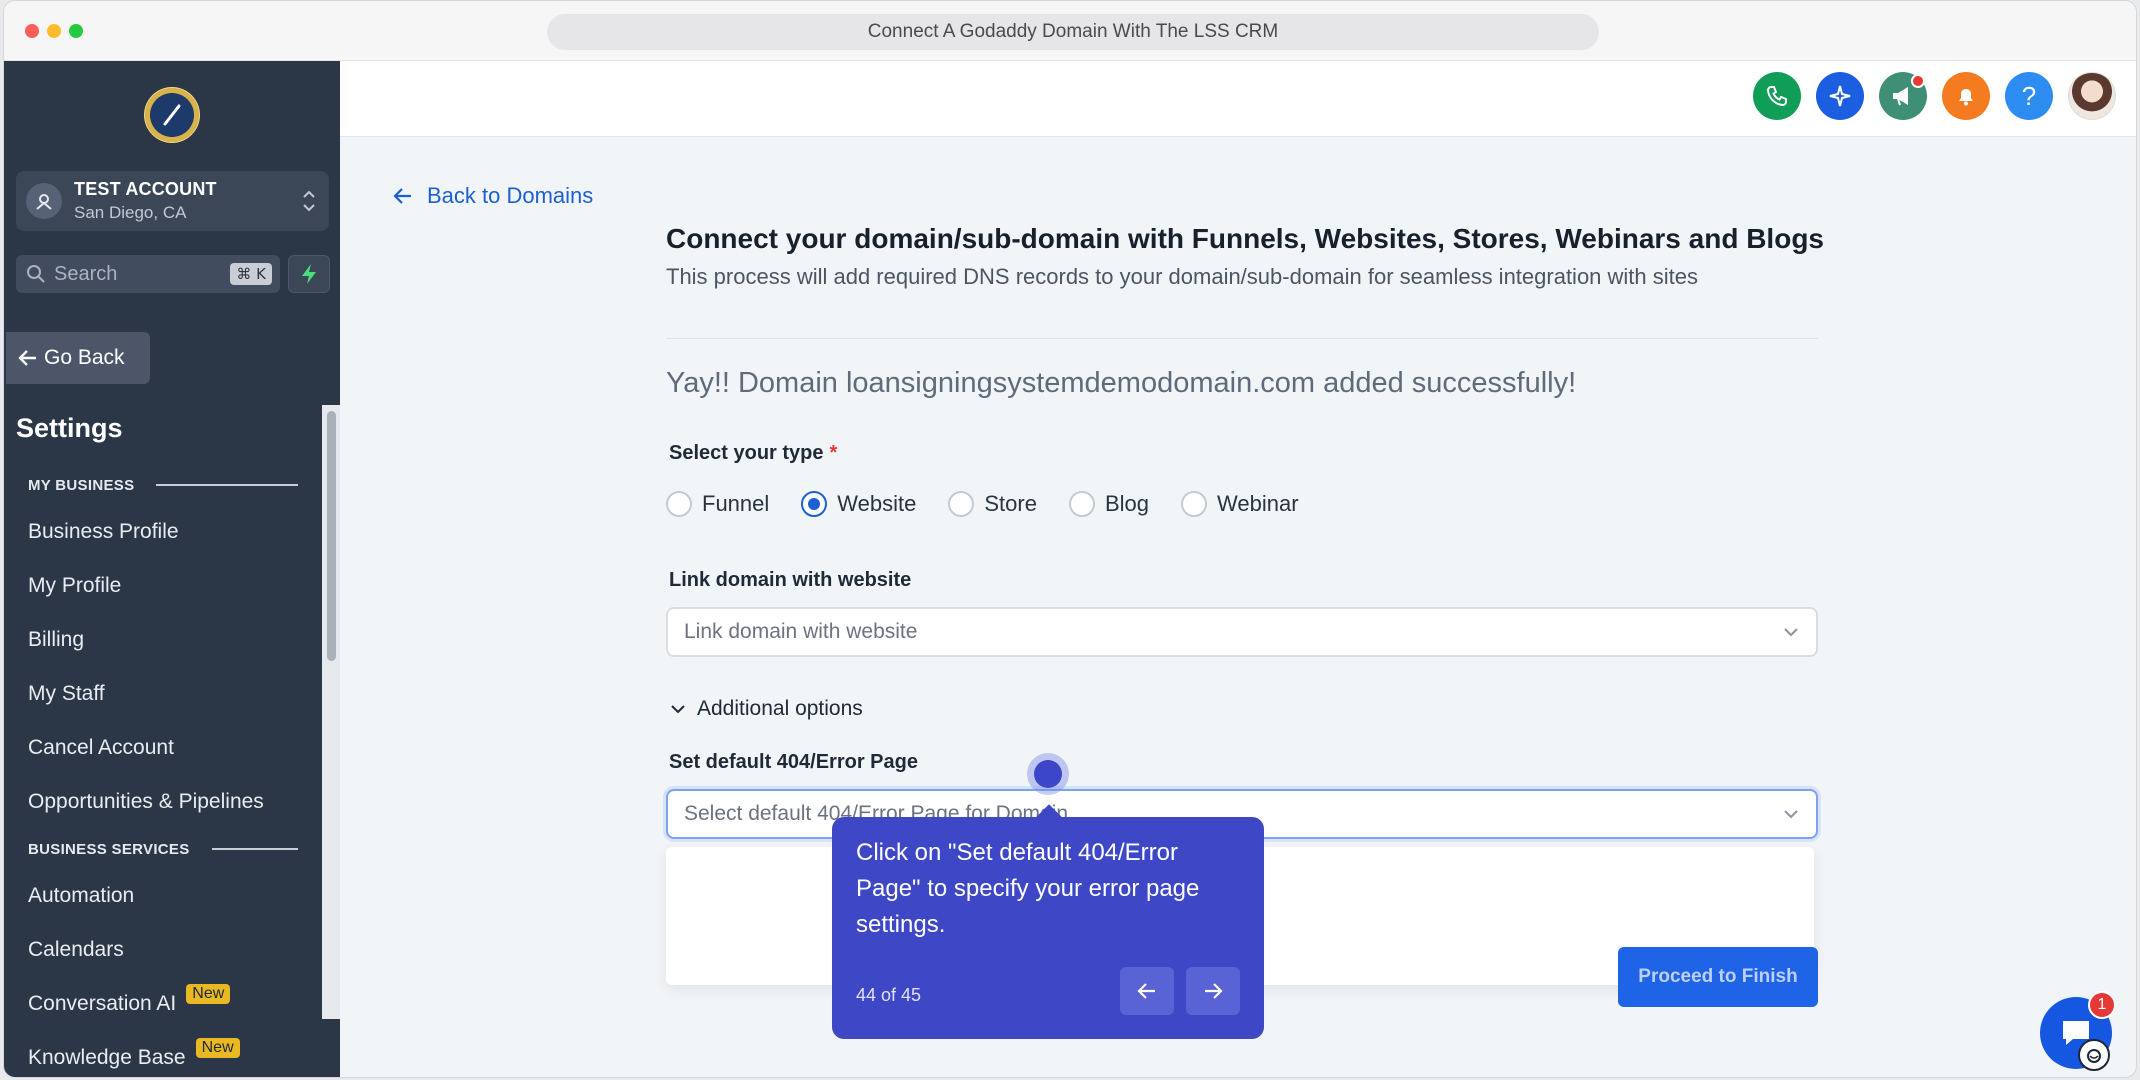  Describe the element at coordinates (251, 274) in the screenshot. I see `search-shortcut: ⌘ K` at that location.